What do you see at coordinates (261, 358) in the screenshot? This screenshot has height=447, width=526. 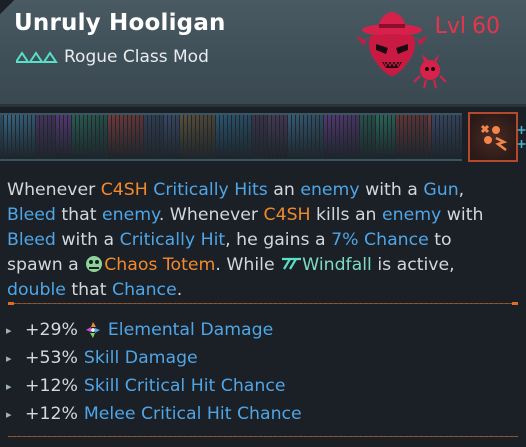 I see `stat-row: ▸ +53% Skill Damage` at bounding box center [261, 358].